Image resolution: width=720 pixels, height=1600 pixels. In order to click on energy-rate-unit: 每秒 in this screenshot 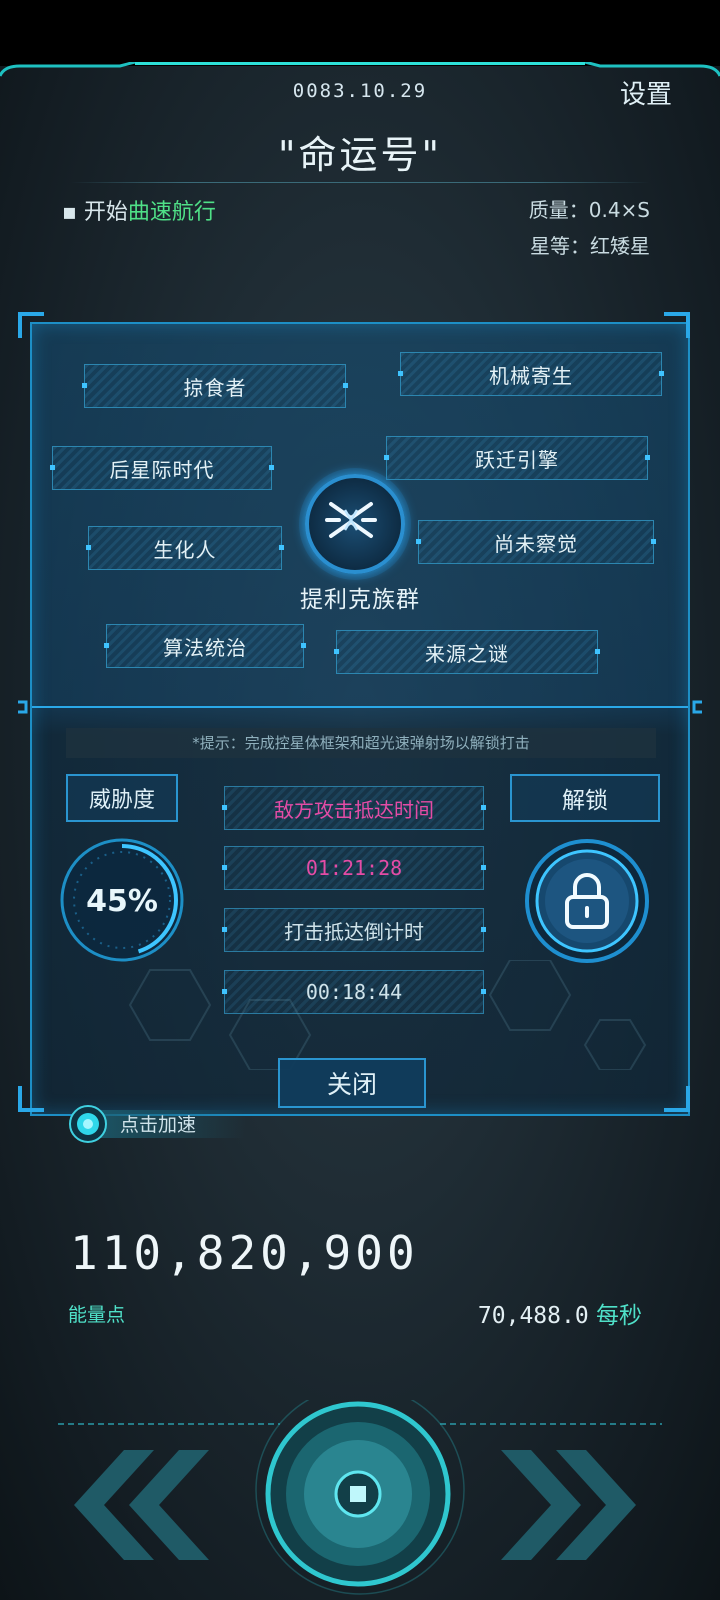, I will do `click(619, 1316)`.